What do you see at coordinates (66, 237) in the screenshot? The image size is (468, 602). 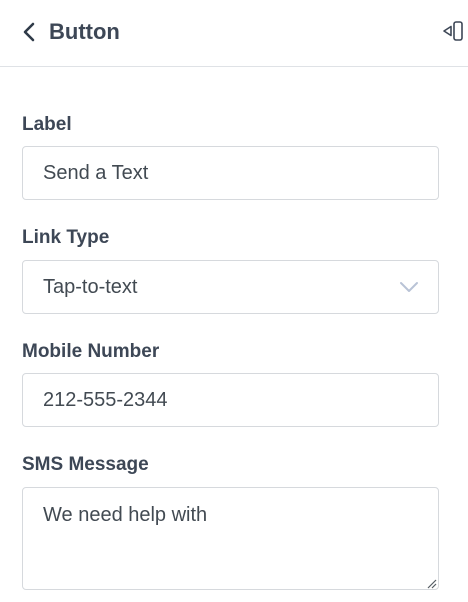 I see `link-type-field-label: Link Type` at bounding box center [66, 237].